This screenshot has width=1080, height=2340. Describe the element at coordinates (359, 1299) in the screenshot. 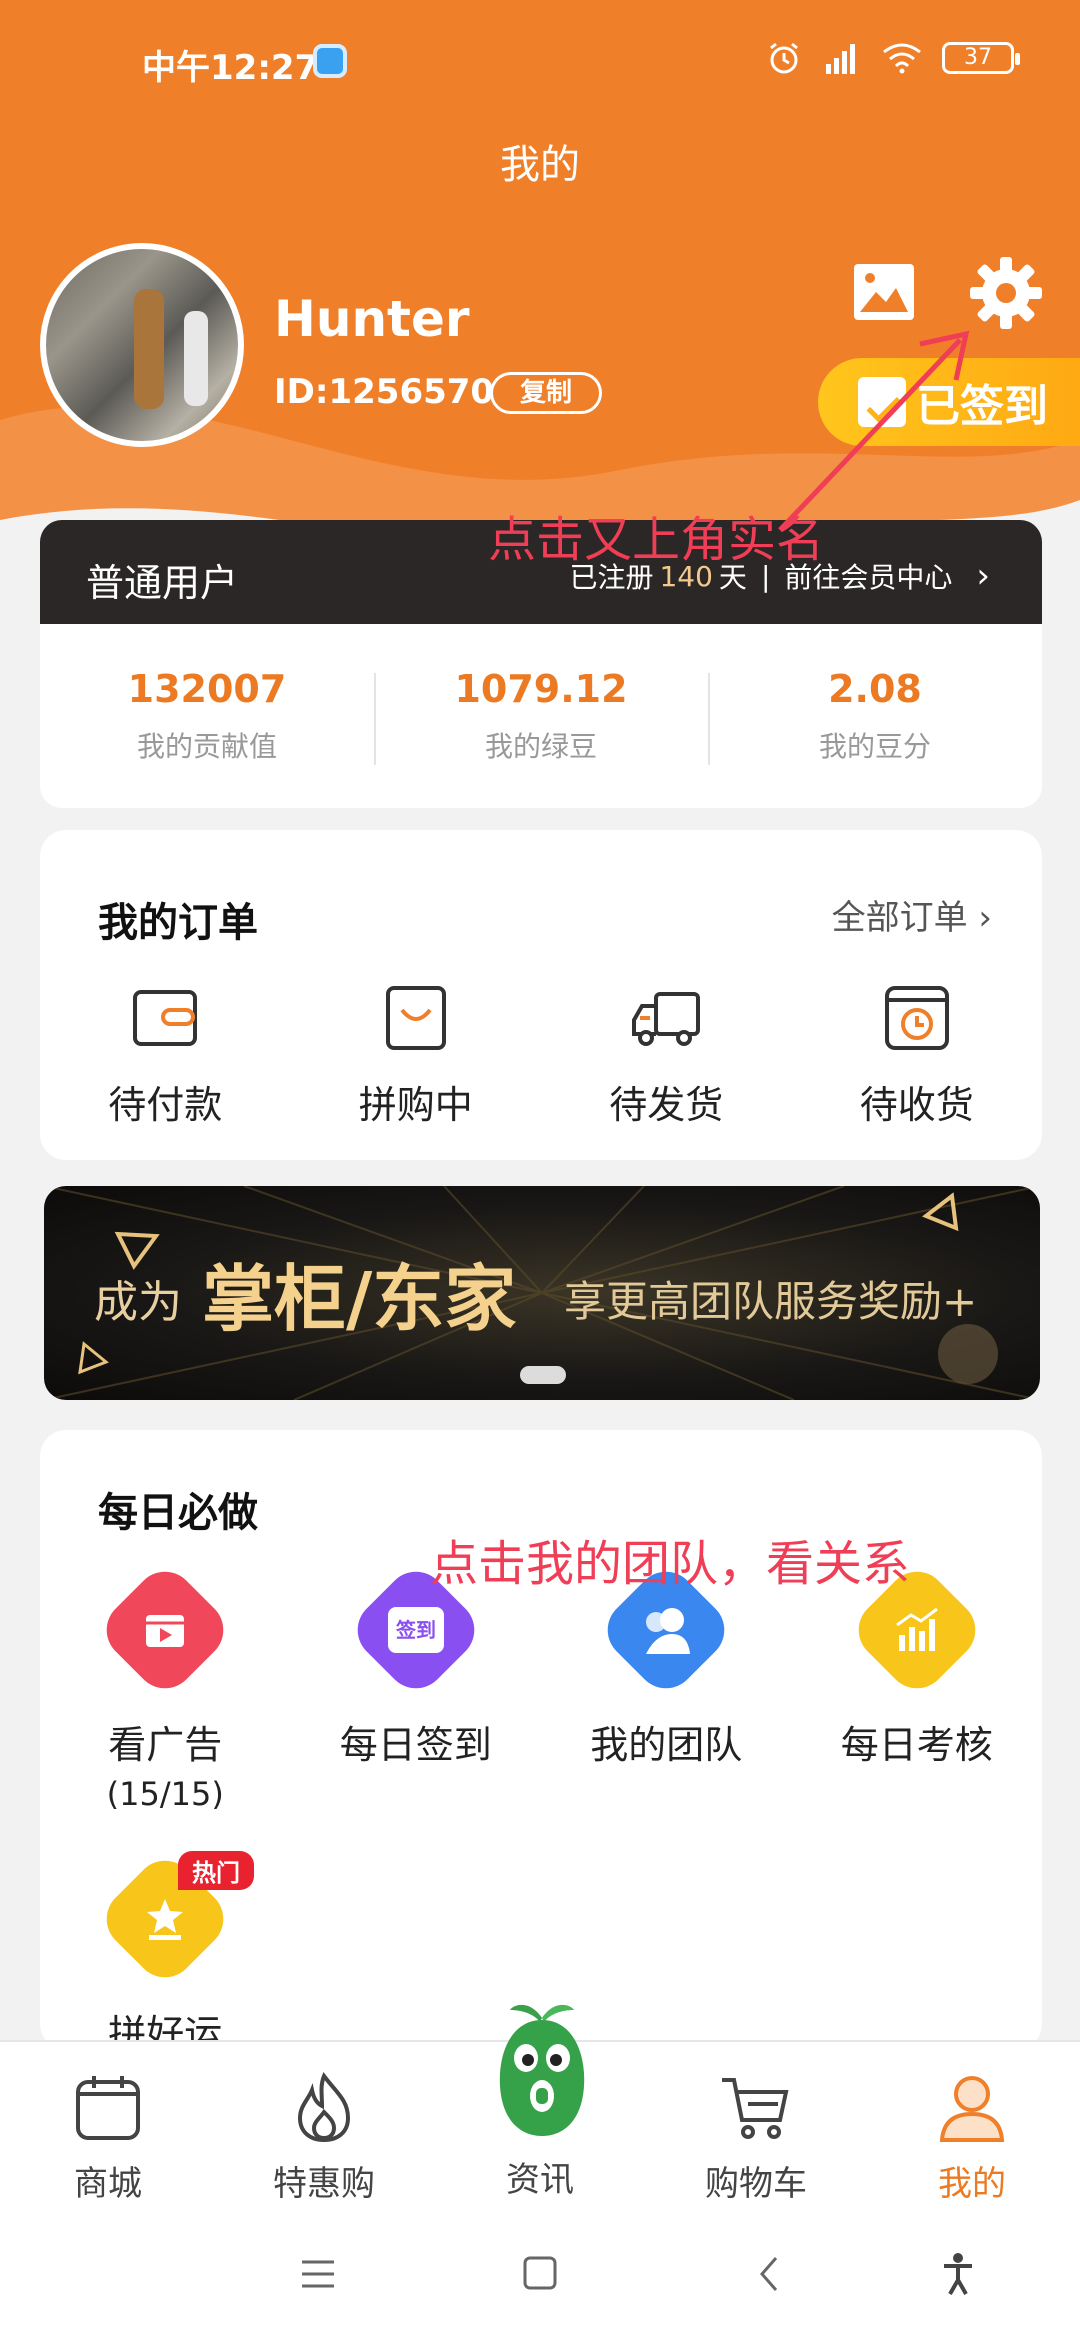

I see `banner-main: 掌柜/东家` at that location.